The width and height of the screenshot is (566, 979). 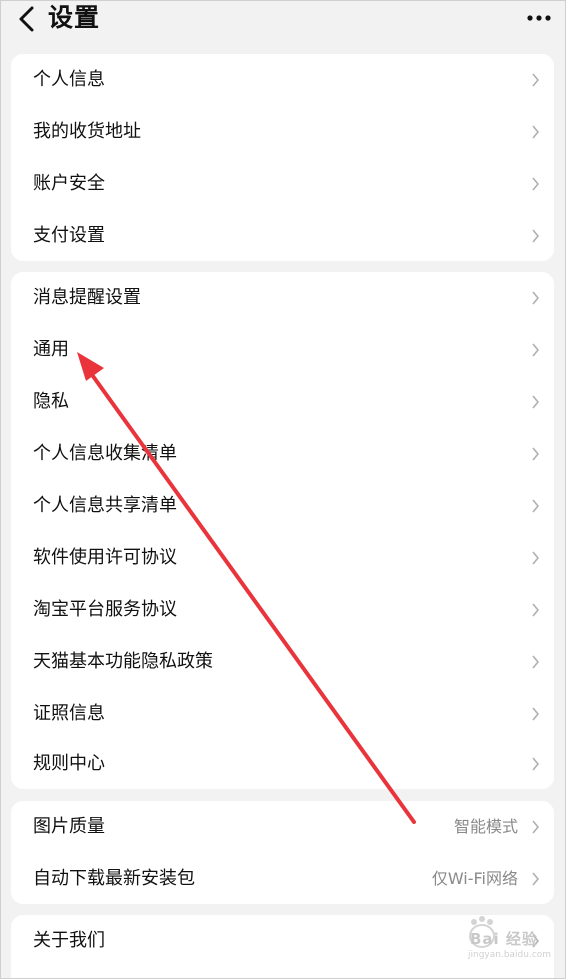 What do you see at coordinates (105, 557) in the screenshot?
I see `settings-item-label: 软件使用许可协议` at bounding box center [105, 557].